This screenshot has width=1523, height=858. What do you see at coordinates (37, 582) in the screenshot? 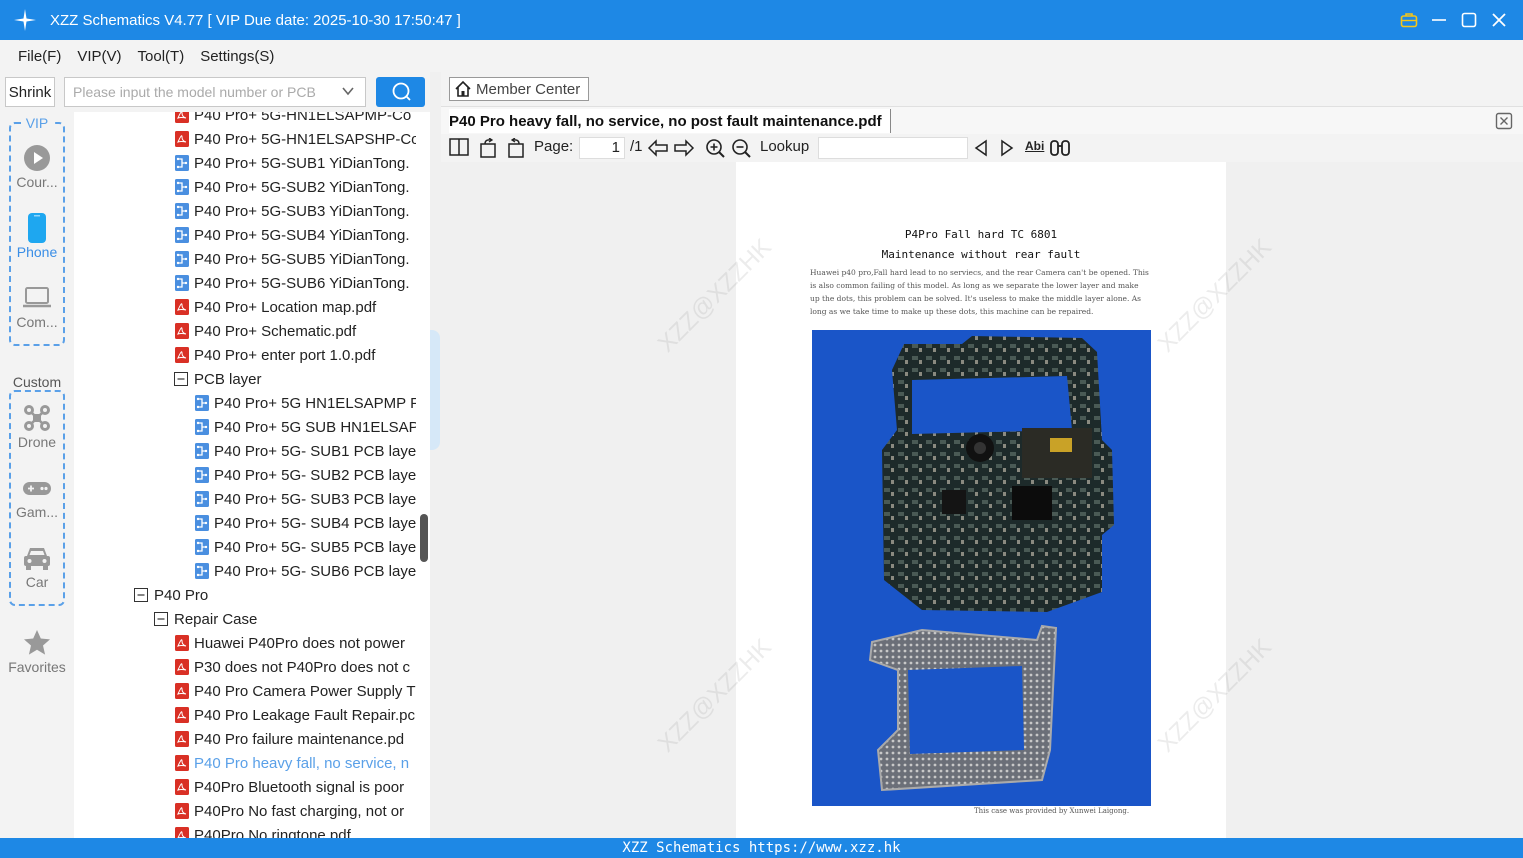
I see `nav-car-label: Car` at bounding box center [37, 582].